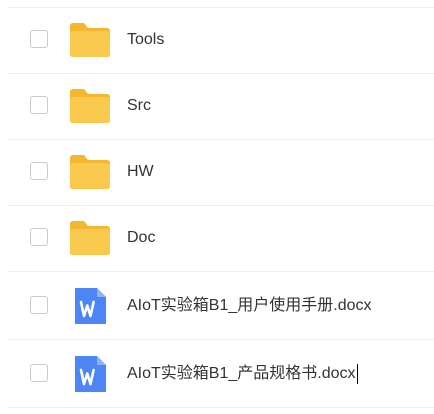 Image resolution: width=434 pixels, height=414 pixels. What do you see at coordinates (141, 238) in the screenshot?
I see `file-name: Doc` at bounding box center [141, 238].